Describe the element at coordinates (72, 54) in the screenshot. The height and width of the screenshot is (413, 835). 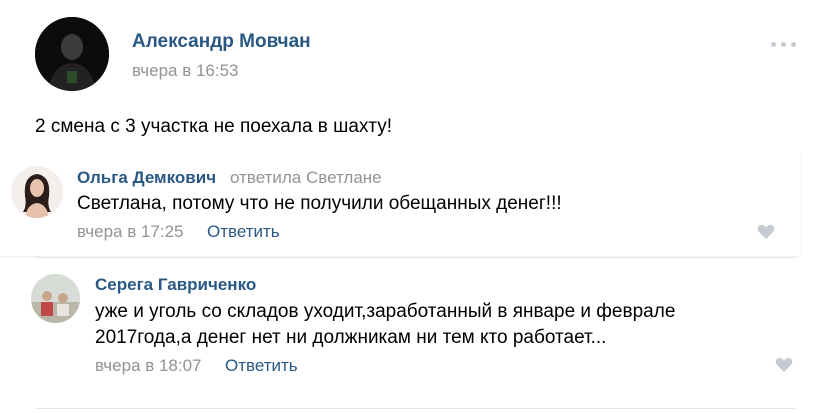
I see `post-author-avatar` at that location.